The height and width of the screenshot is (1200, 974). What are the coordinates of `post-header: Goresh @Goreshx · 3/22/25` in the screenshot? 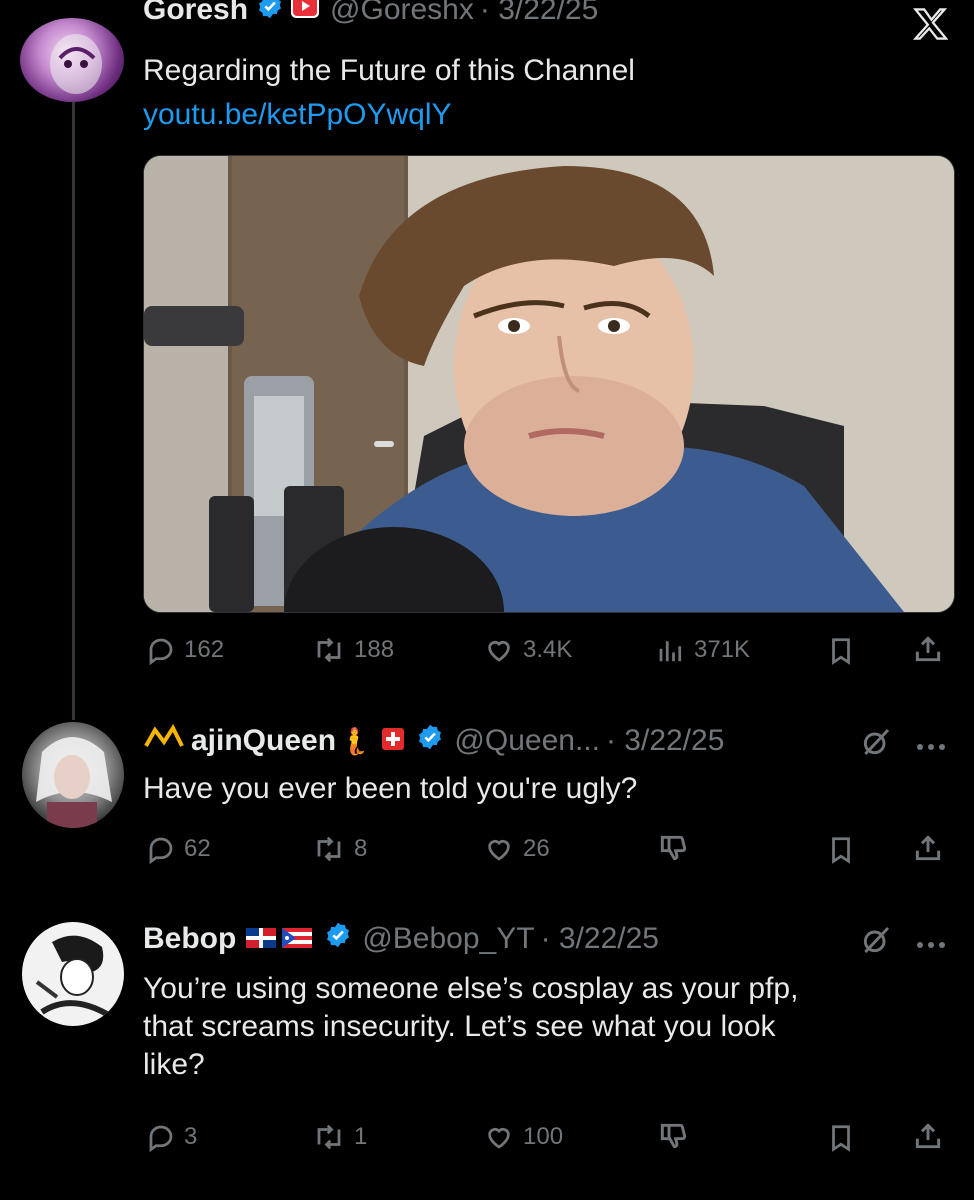 It's located at (370, 17).